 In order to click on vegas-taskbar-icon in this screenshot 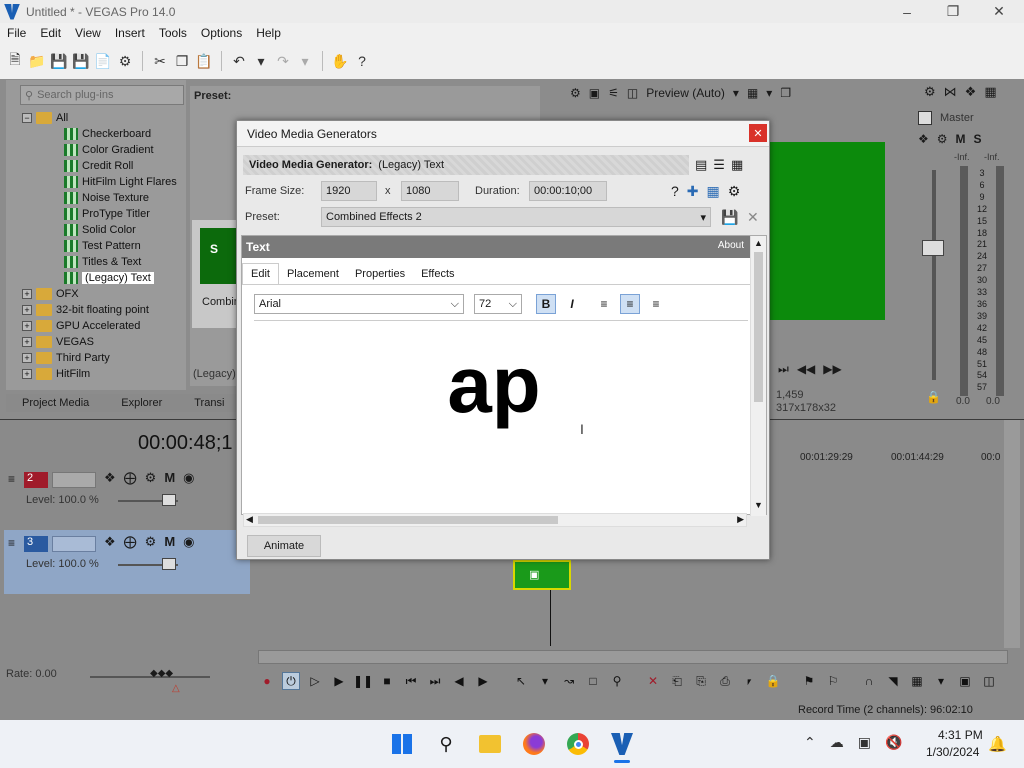, I will do `click(622, 744)`.